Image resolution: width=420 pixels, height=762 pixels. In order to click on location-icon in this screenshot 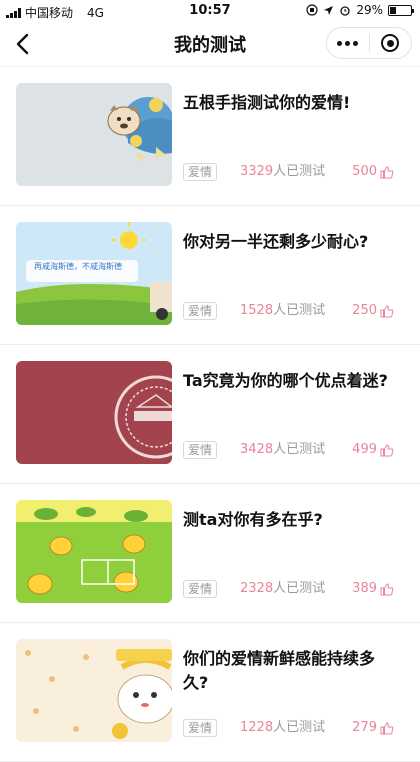, I will do `click(329, 10)`.